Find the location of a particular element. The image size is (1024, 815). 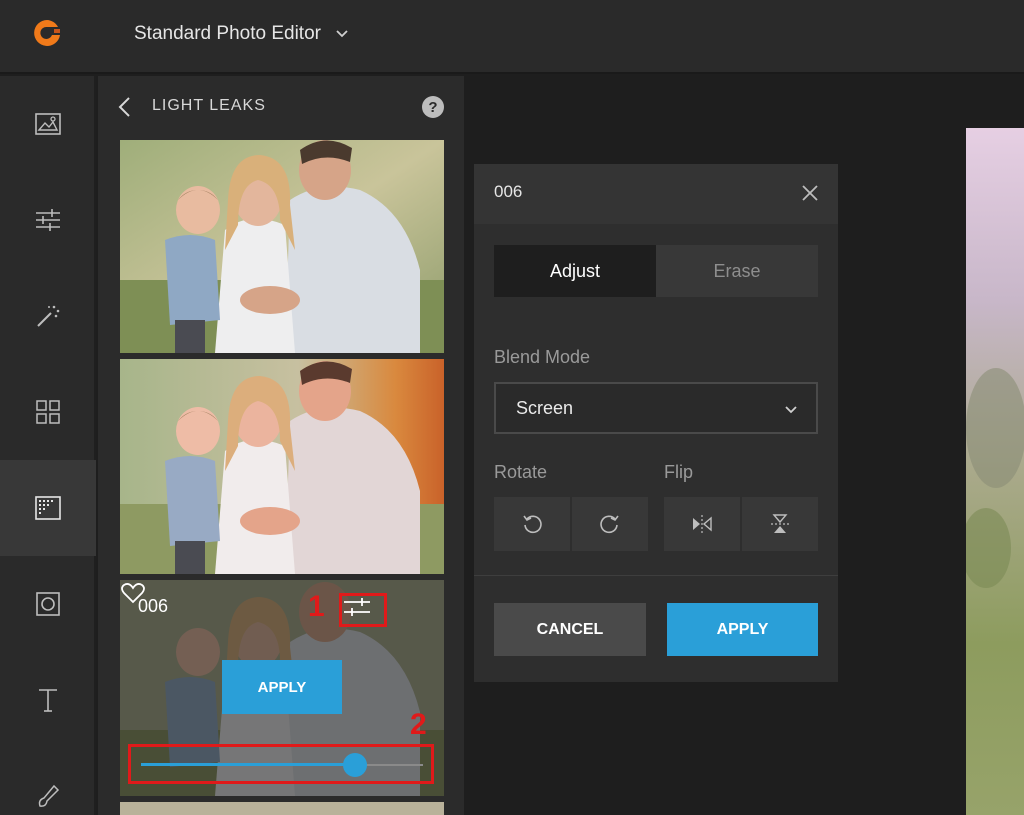

thumb-apply-button: APPLY is located at coordinates (282, 687).